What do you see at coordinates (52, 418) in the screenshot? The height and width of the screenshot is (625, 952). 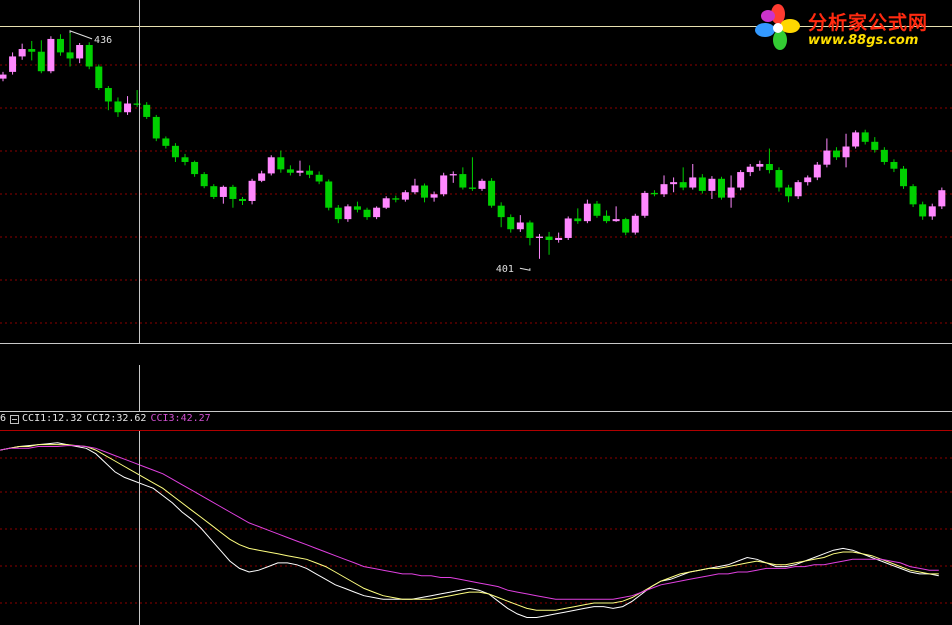 I see `legend-cci1: CCI1:12.32` at bounding box center [52, 418].